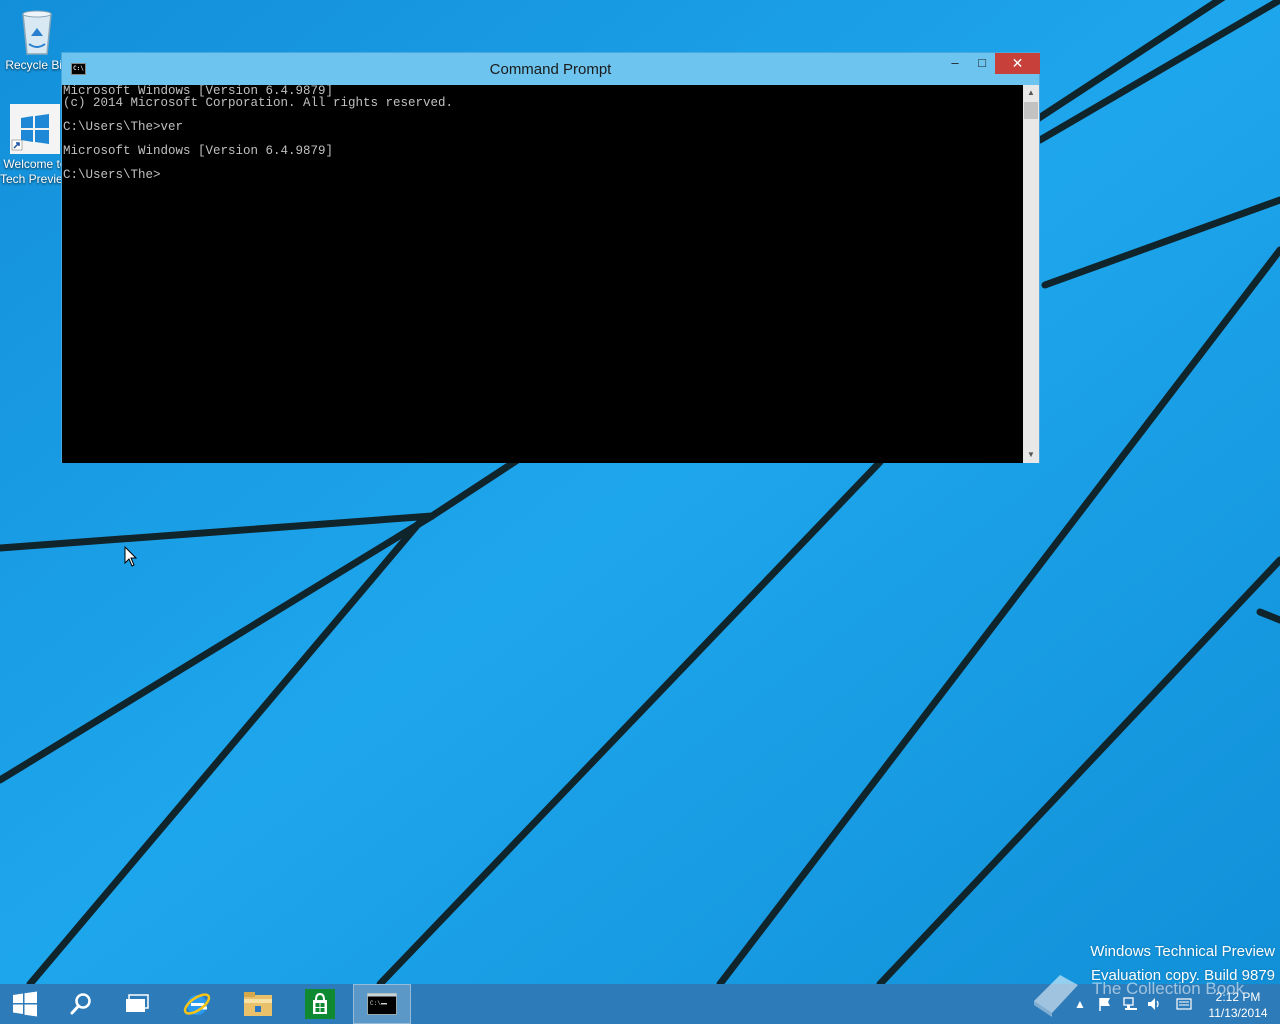 This screenshot has width=1280, height=1024. I want to click on action-center-flag-icon, so click(1105, 1004).